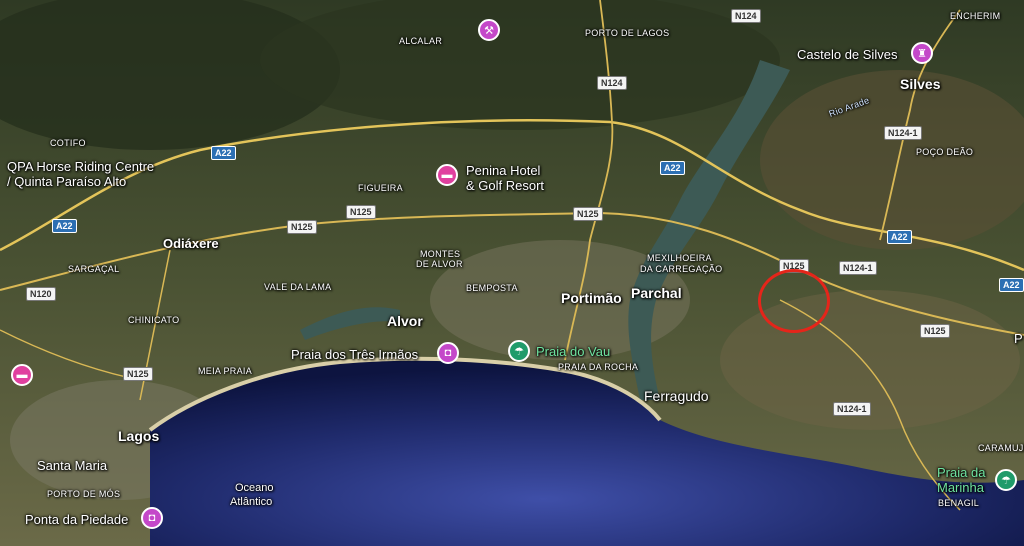 Image resolution: width=1024 pixels, height=546 pixels. What do you see at coordinates (138, 374) in the screenshot?
I see `road-n125-lagos: N125` at bounding box center [138, 374].